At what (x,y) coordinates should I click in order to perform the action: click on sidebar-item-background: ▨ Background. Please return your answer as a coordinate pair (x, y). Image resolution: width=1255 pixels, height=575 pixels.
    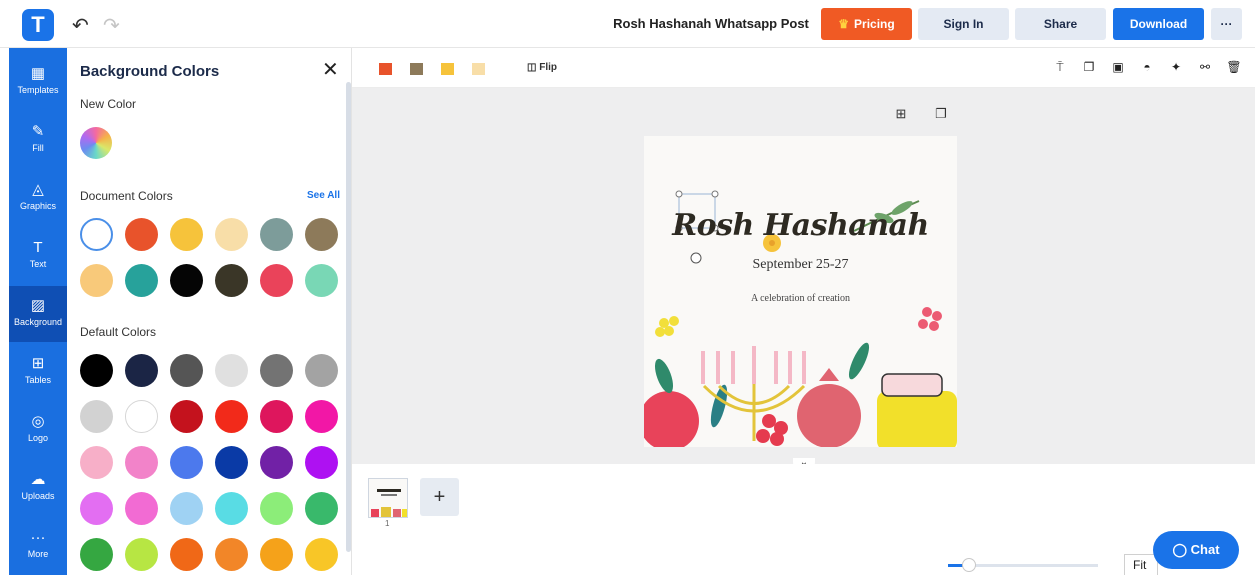
    Looking at the image, I should click on (38, 314).